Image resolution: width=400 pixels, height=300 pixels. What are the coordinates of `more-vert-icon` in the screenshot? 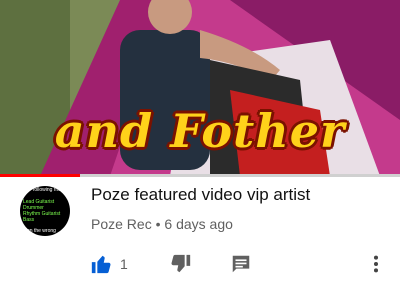 It's located at (376, 264).